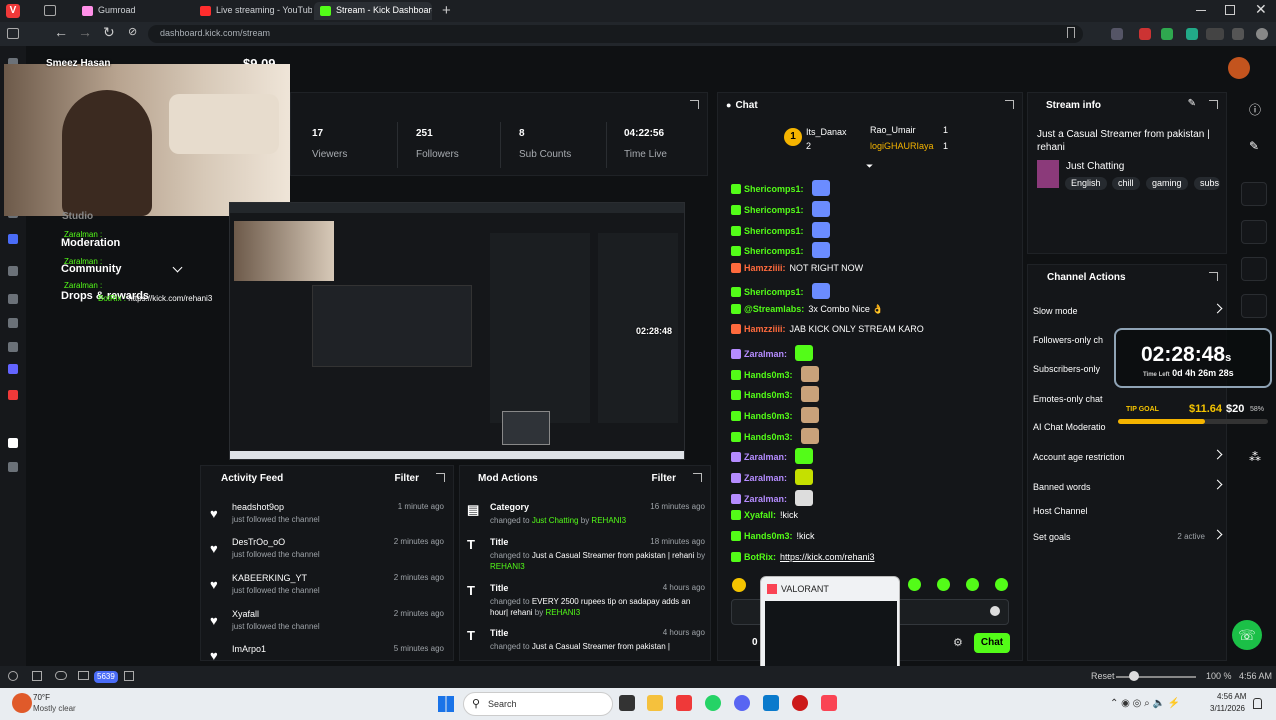 Image resolution: width=1276 pixels, height=720 pixels. Describe the element at coordinates (373, 11) in the screenshot. I see `tab-kick-dashboard: Stream - Kick Dashboard` at that location.